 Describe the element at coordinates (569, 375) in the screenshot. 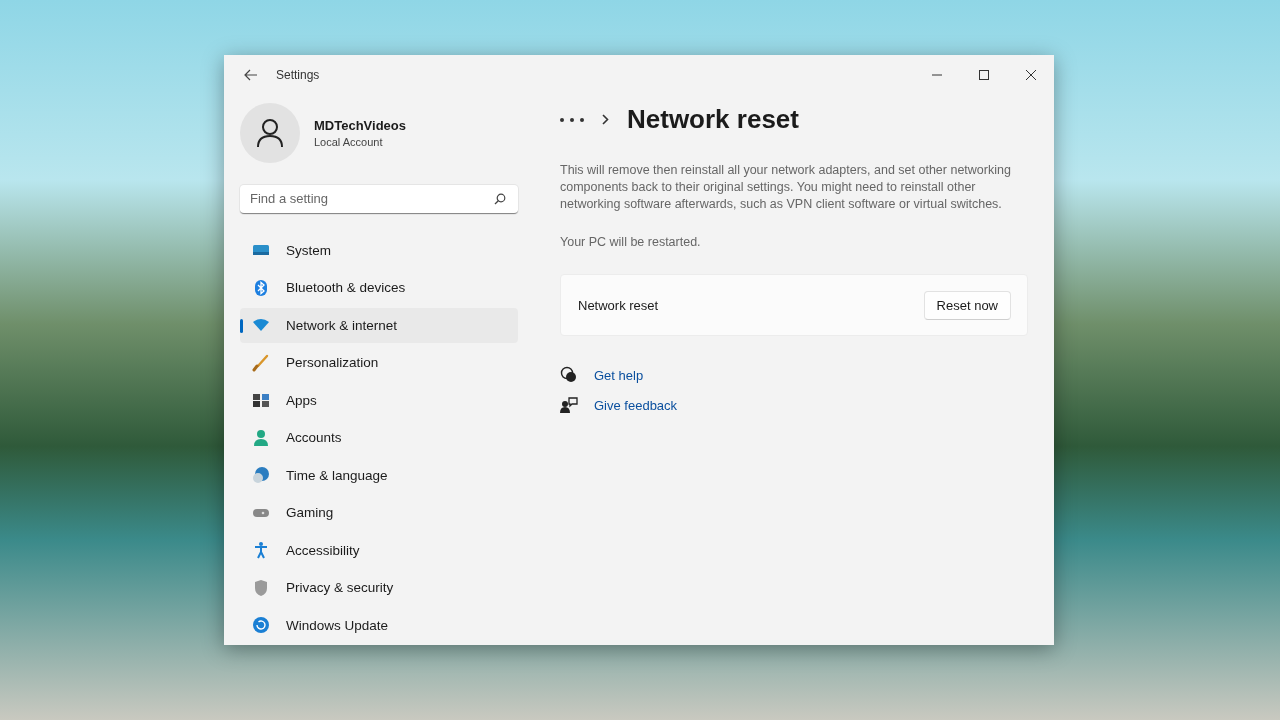

I see `help-icon` at that location.